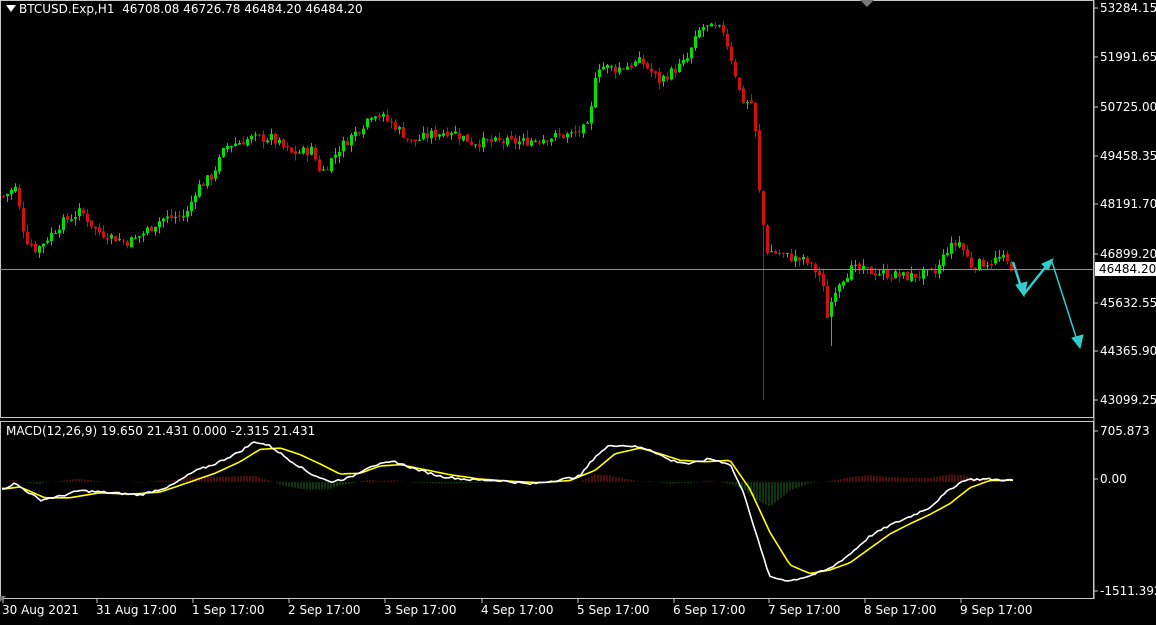  What do you see at coordinates (1128, 156) in the screenshot?
I see `price-tick-label: 49458.35` at bounding box center [1128, 156].